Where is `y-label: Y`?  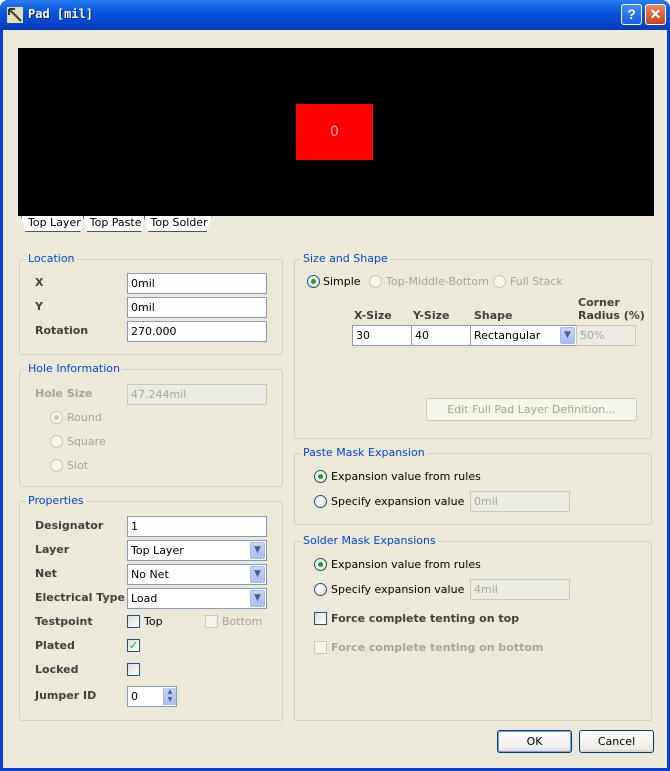 y-label: Y is located at coordinates (39, 306).